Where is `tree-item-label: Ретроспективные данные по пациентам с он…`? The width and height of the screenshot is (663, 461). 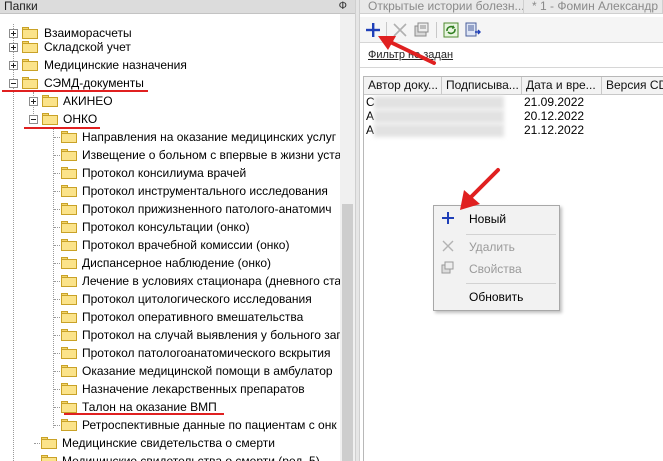
tree-item-label: Ретроспективные данные по пациентам с он… is located at coordinates (209, 425).